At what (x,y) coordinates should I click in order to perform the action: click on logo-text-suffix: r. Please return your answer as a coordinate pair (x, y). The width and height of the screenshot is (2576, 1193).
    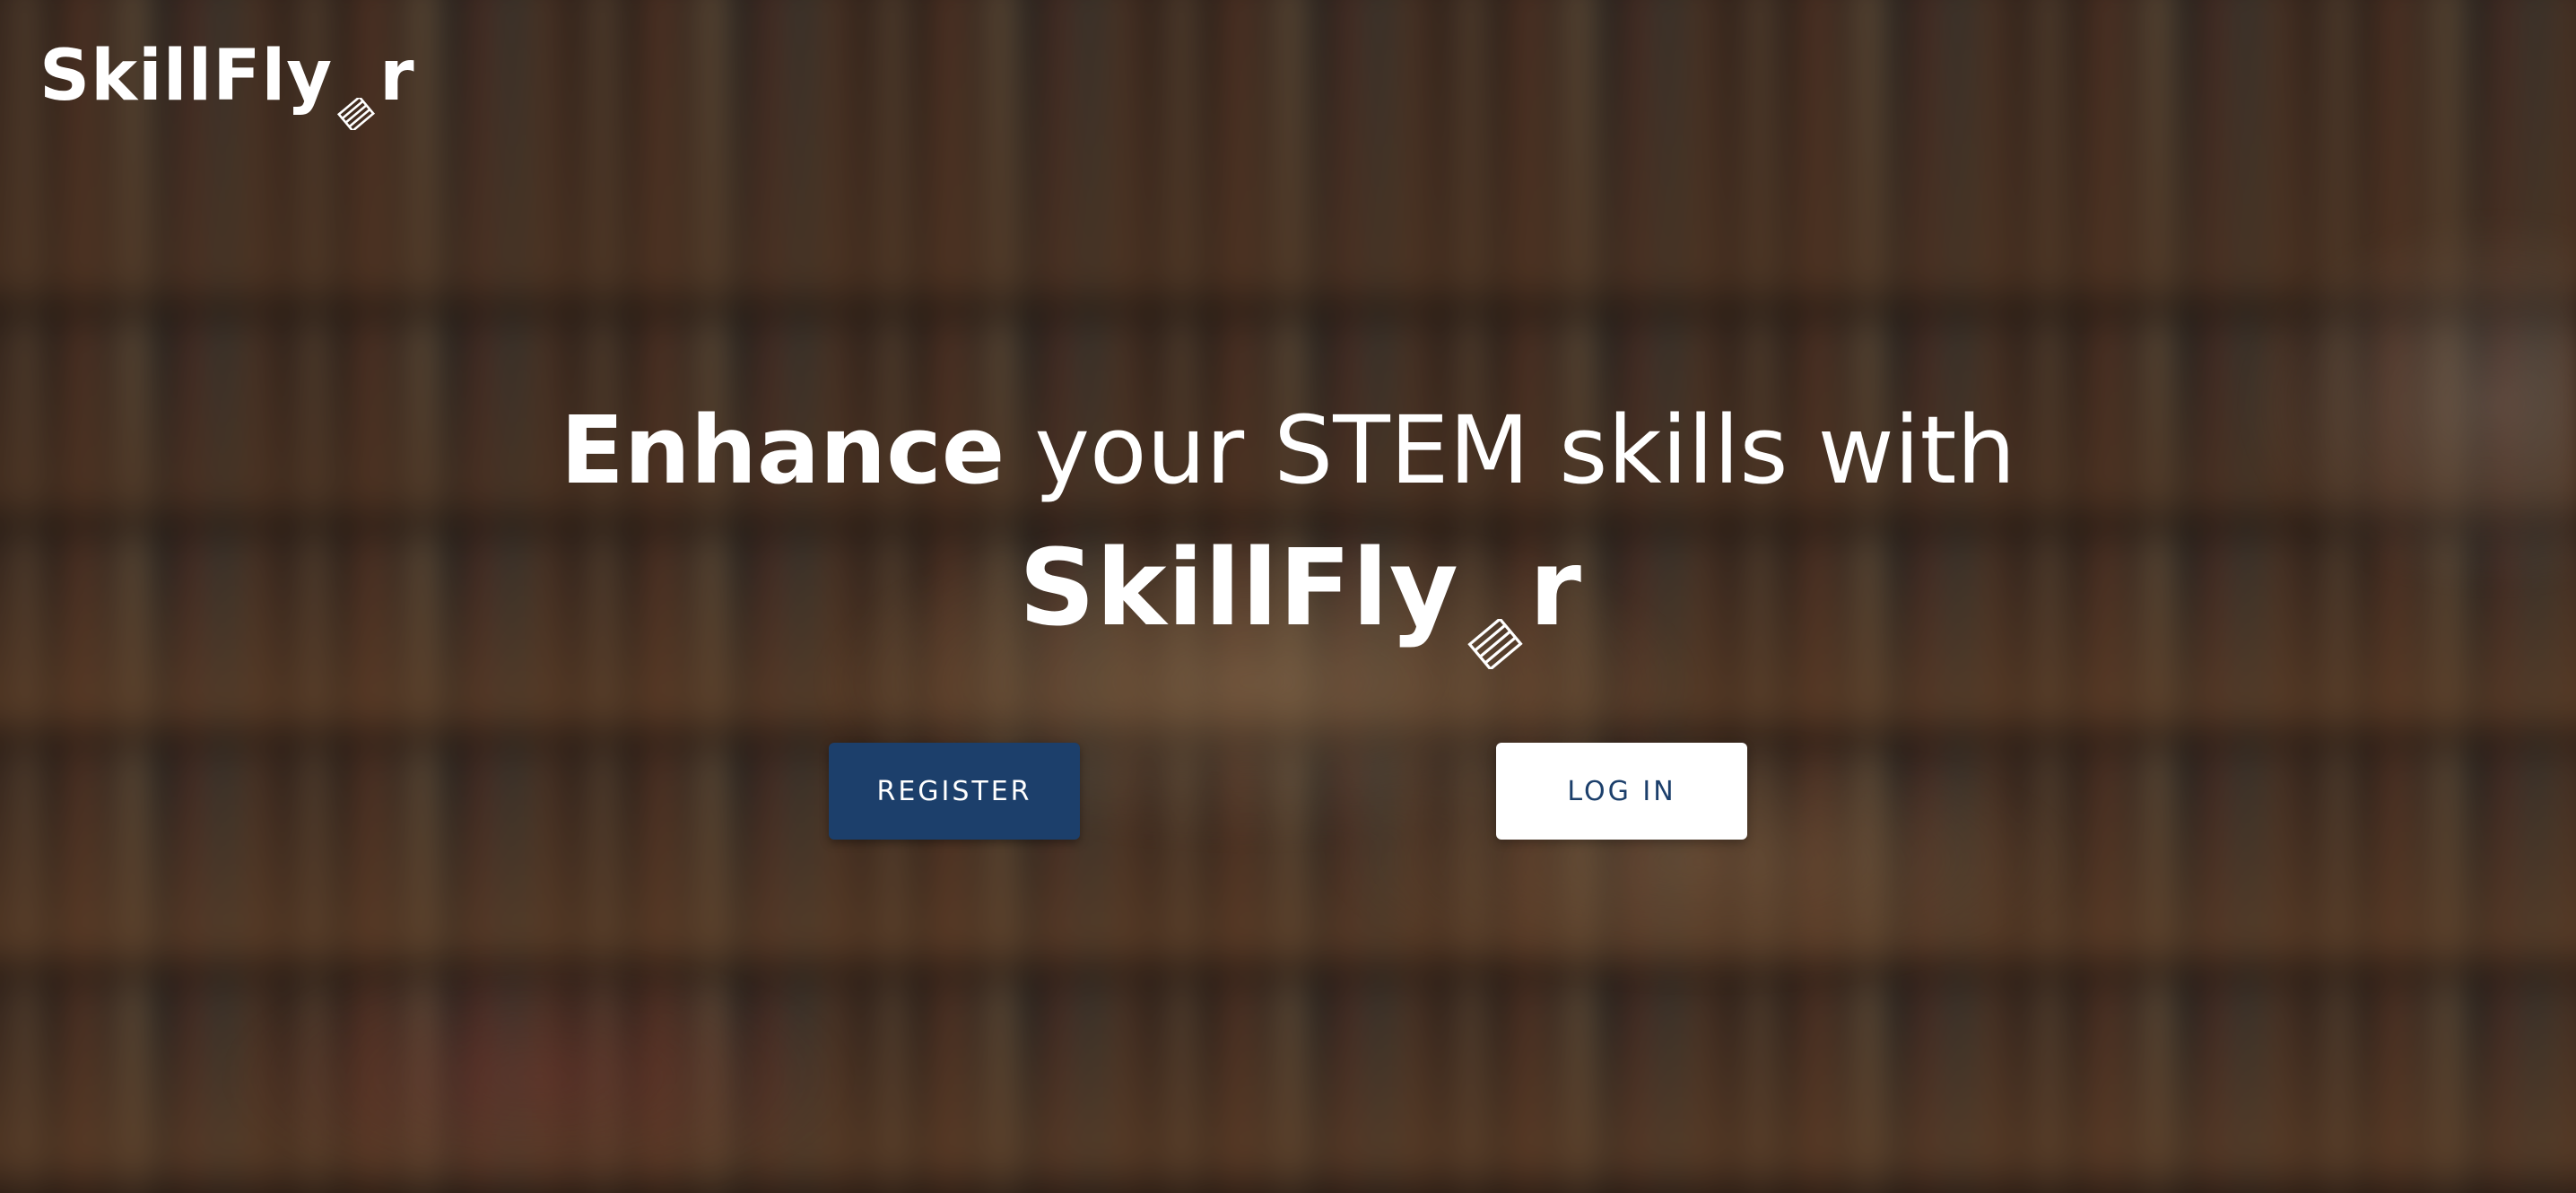
    Looking at the image, I should click on (397, 77).